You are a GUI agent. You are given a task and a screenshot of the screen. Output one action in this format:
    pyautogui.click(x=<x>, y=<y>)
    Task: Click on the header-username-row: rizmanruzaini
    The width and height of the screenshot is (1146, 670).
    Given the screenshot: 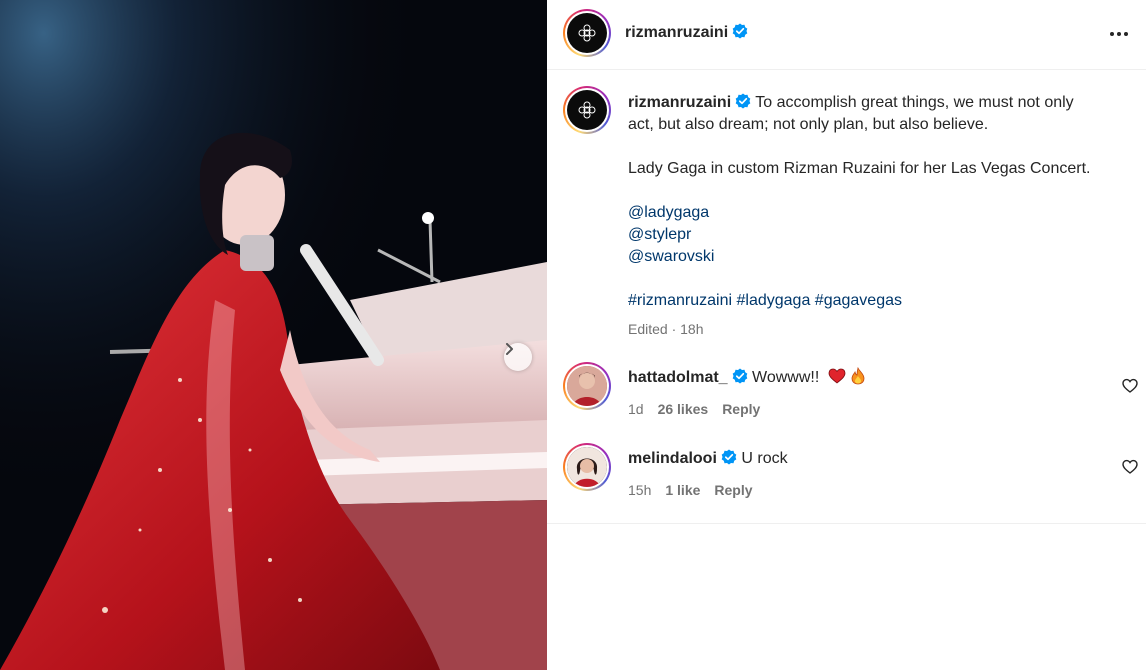 What is the action you would take?
    pyautogui.click(x=686, y=32)
    